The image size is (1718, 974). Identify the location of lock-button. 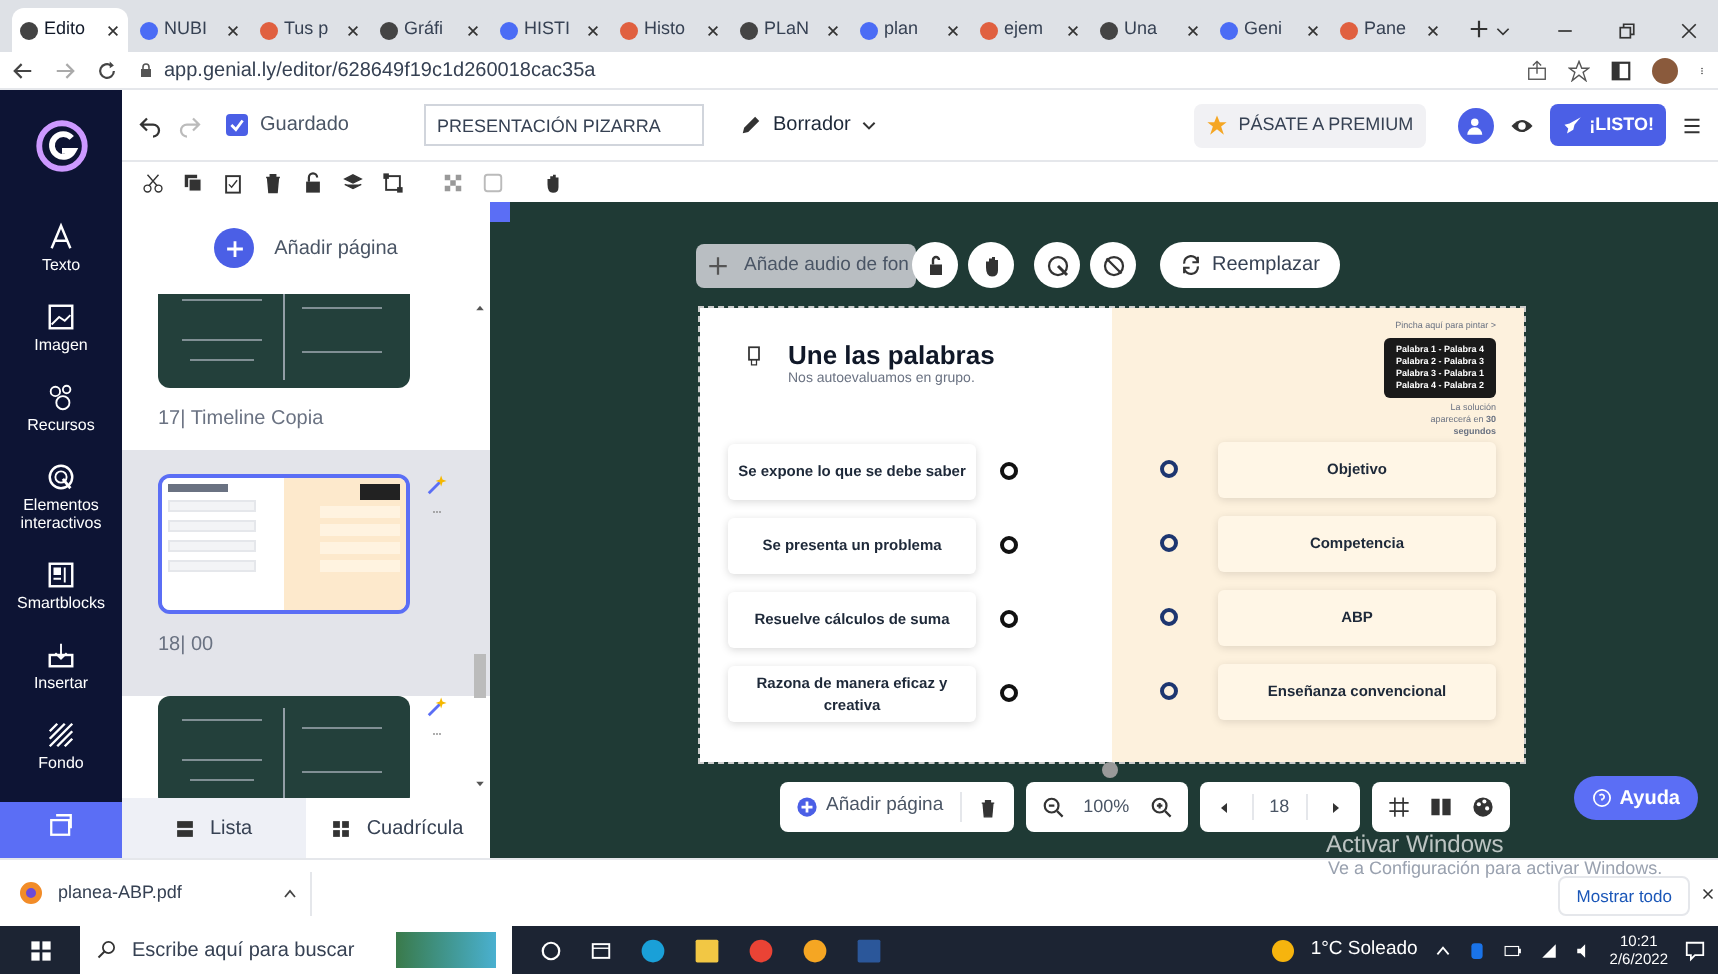
(935, 265).